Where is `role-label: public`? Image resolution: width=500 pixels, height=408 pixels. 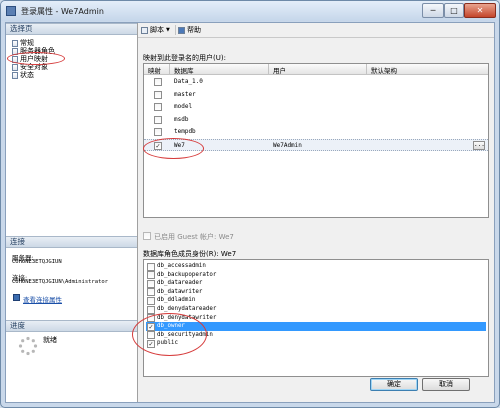
role-label: public is located at coordinates (167, 343).